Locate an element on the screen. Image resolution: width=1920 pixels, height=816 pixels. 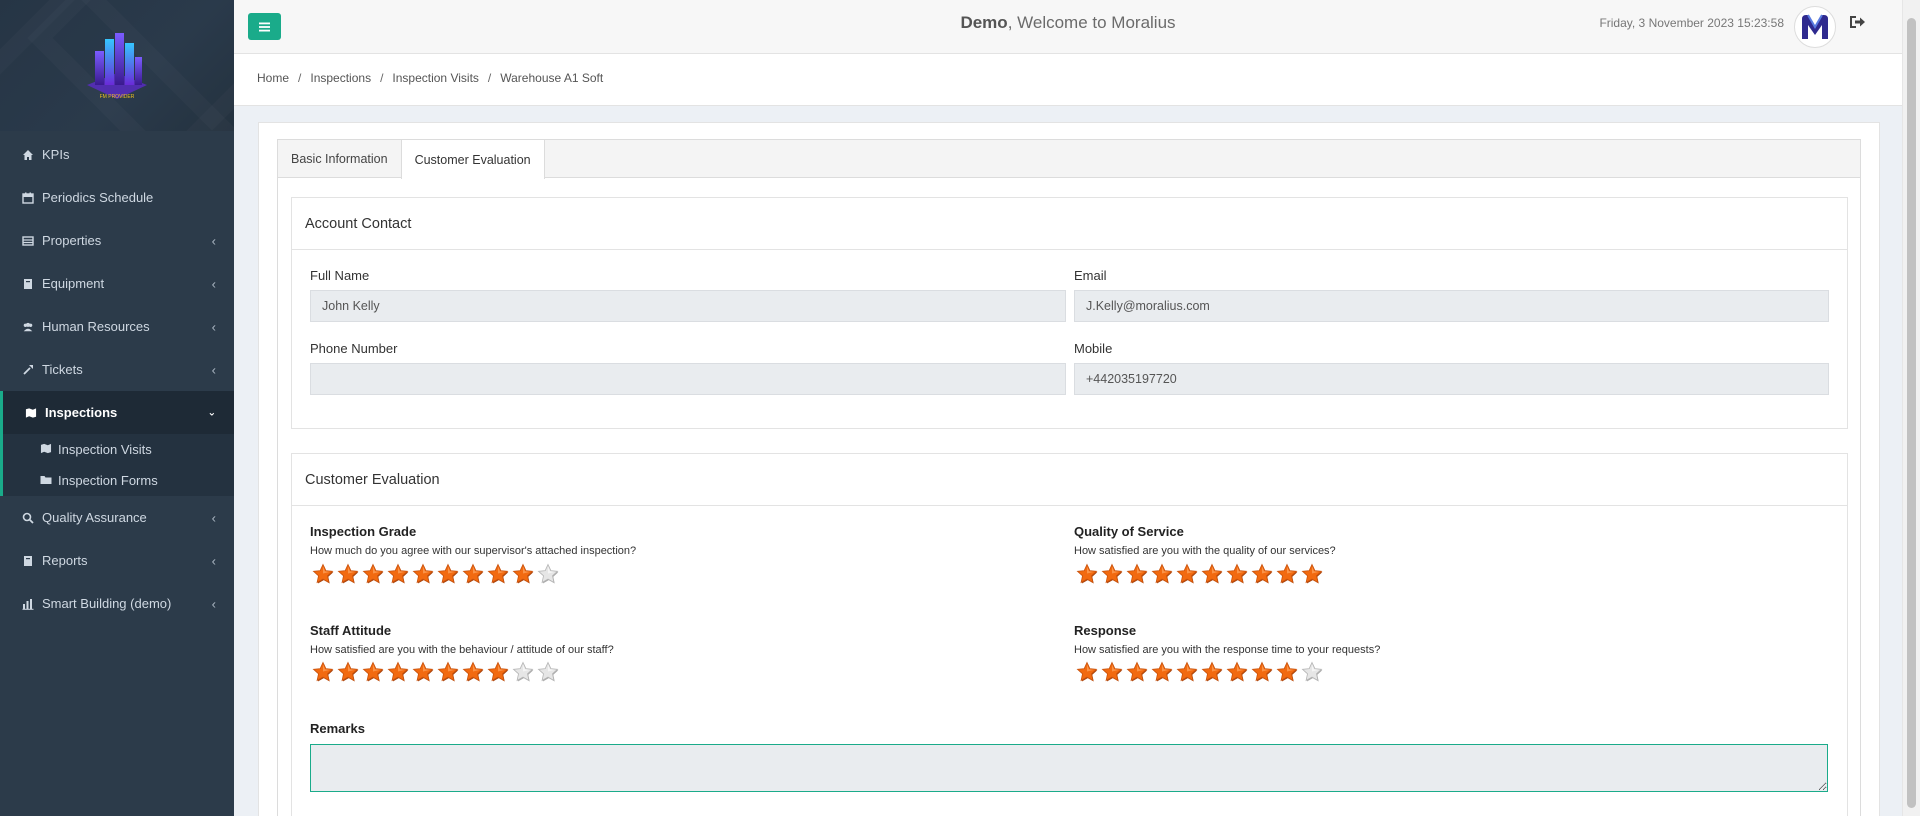
sidebar-item-label: Human Resources is located at coordinates (96, 326).